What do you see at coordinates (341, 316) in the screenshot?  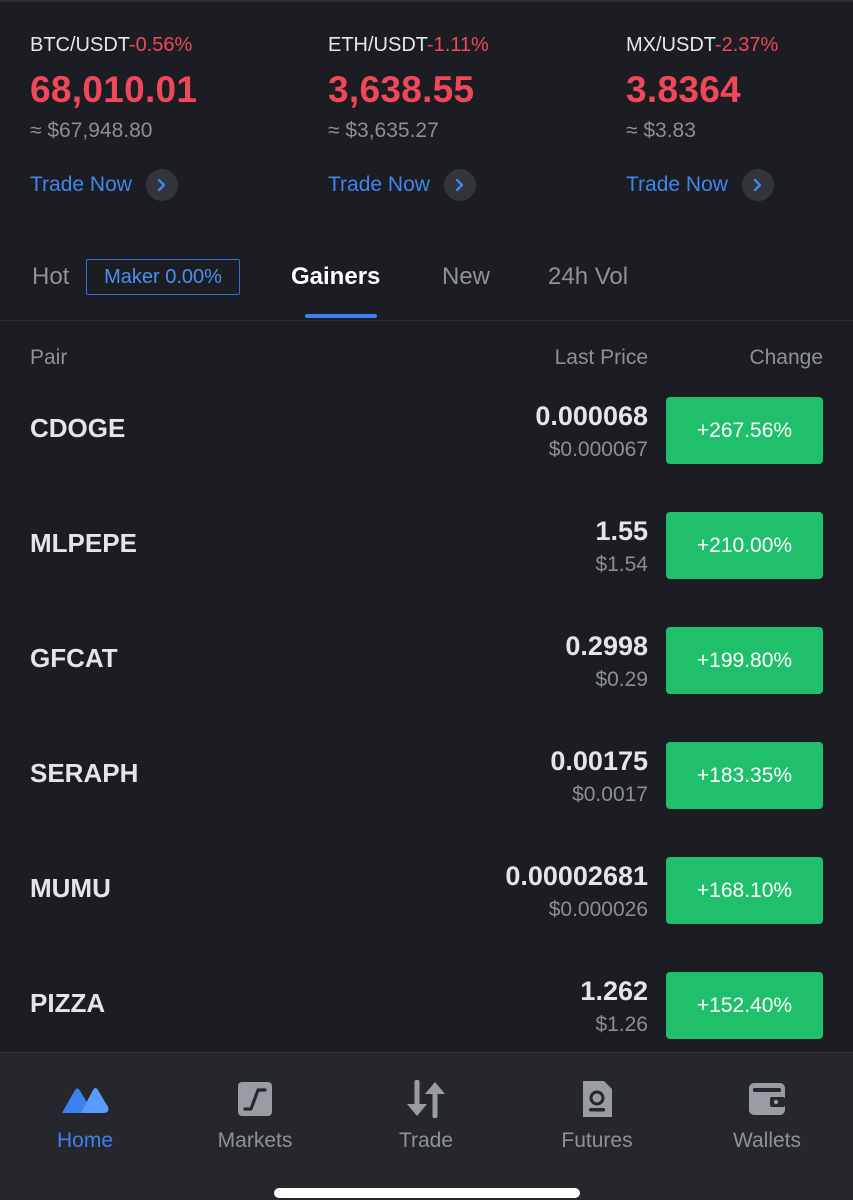 I see `active-tab-indicator` at bounding box center [341, 316].